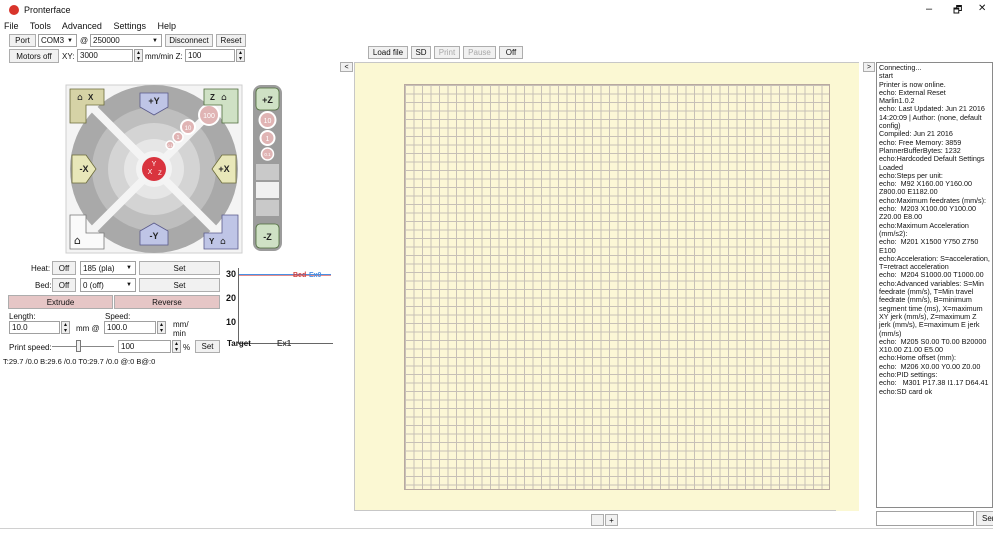 This screenshot has width=993, height=533. What do you see at coordinates (11, 26) in the screenshot?
I see `menu-file: File` at bounding box center [11, 26].